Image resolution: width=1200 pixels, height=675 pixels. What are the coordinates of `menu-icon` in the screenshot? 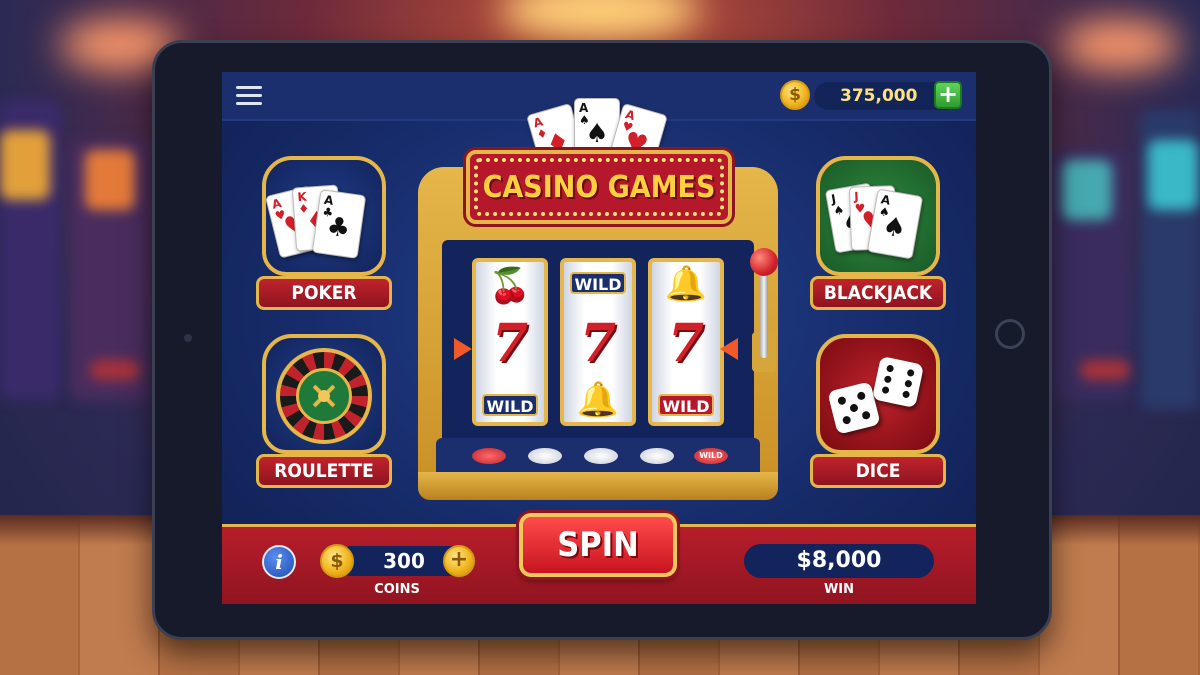 It's located at (249, 96).